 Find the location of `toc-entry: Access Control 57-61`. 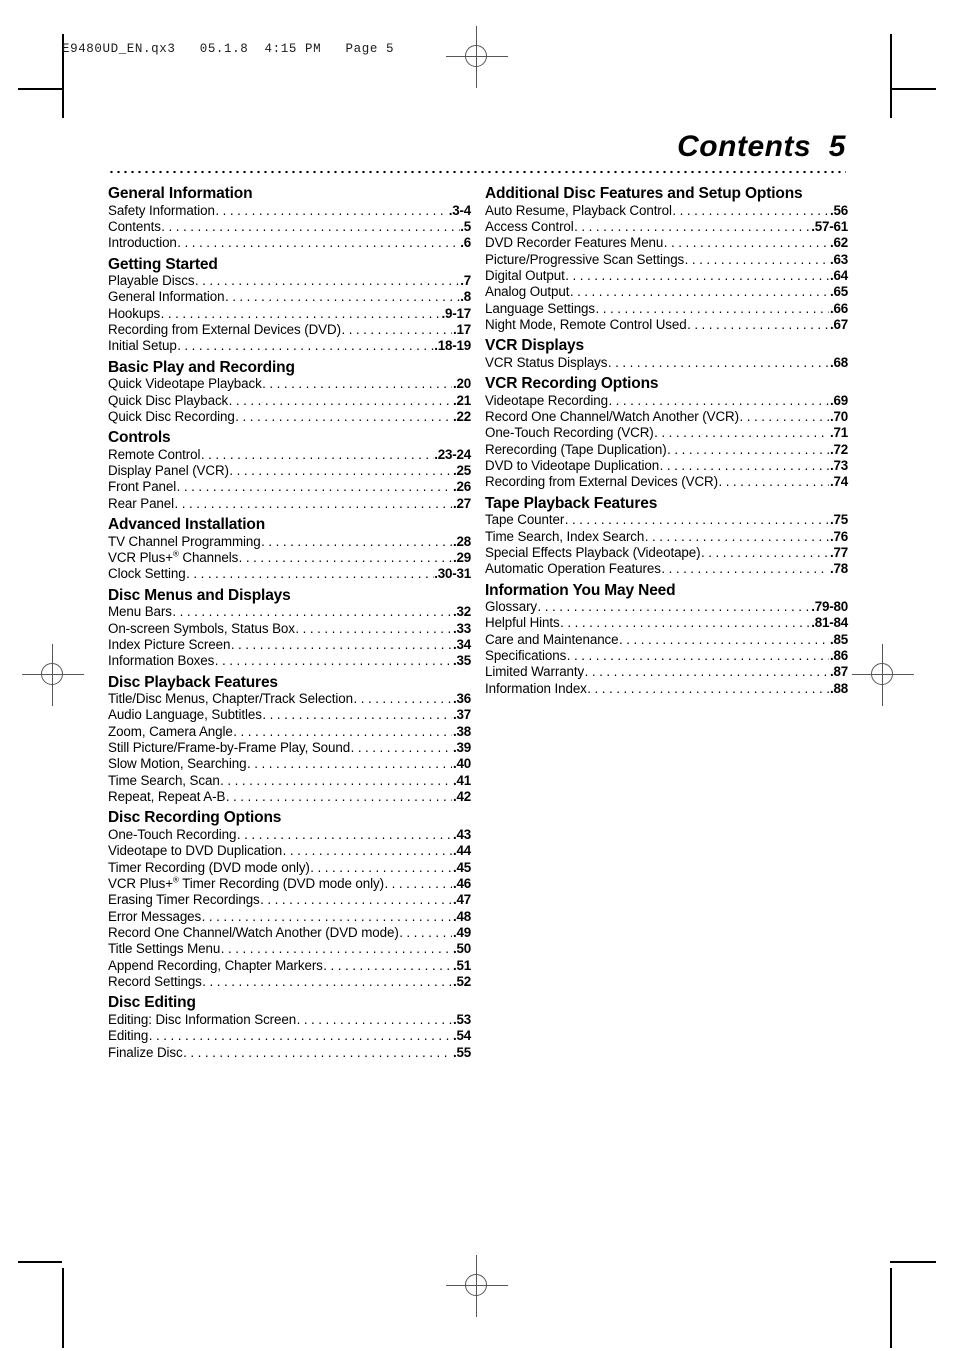

toc-entry: Access Control 57-61 is located at coordinates (666, 227).